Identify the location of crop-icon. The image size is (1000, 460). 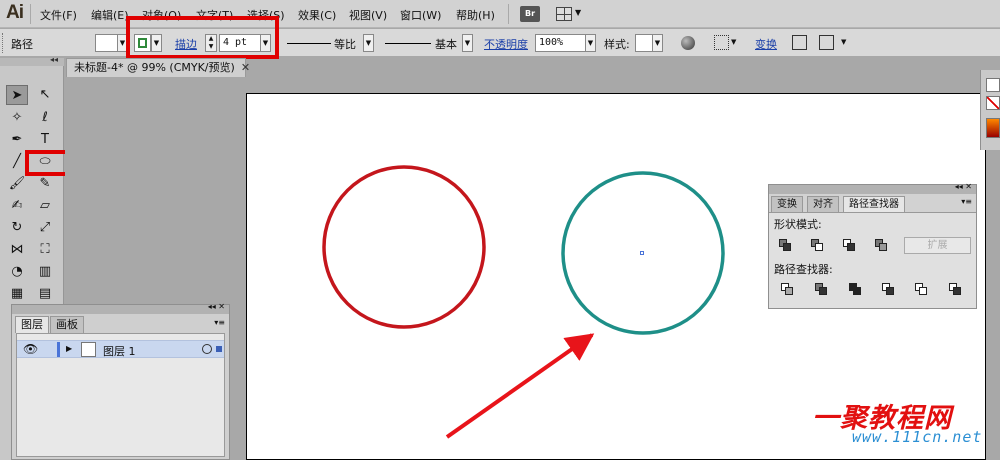
(889, 289).